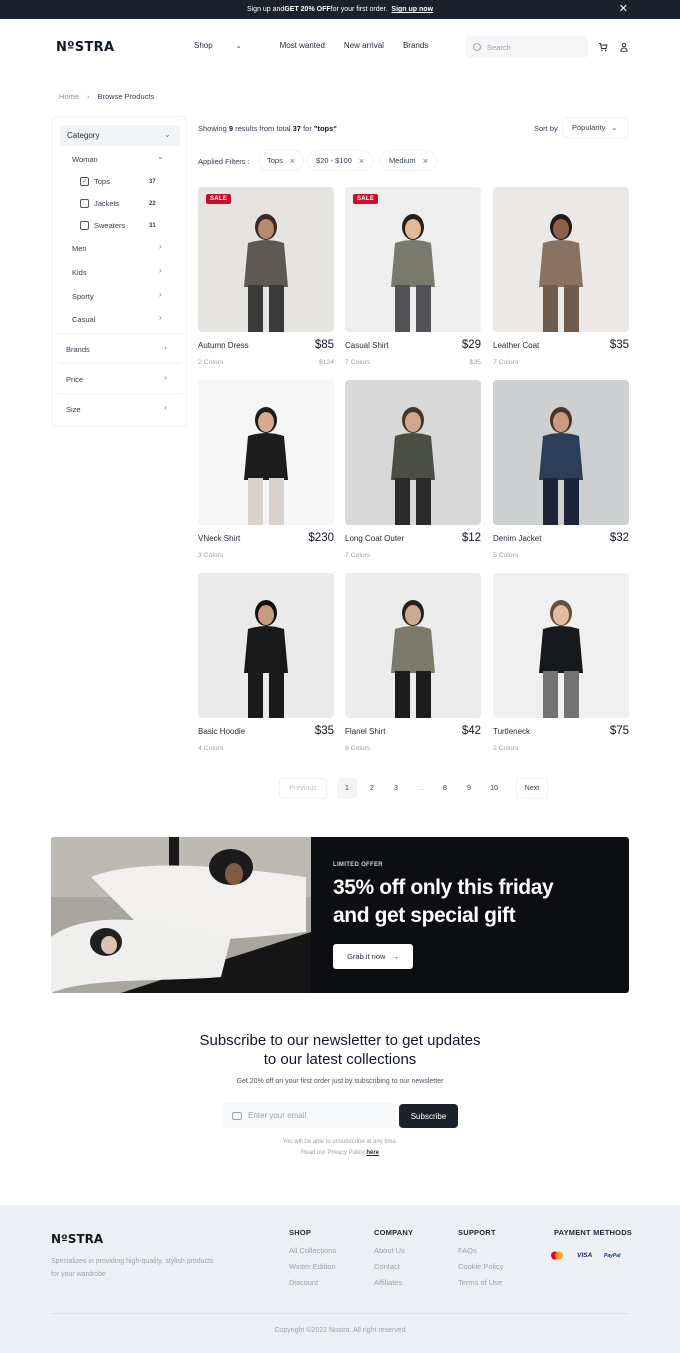  Describe the element at coordinates (365, 731) in the screenshot. I see `product-name: Flanel Shirt` at that location.